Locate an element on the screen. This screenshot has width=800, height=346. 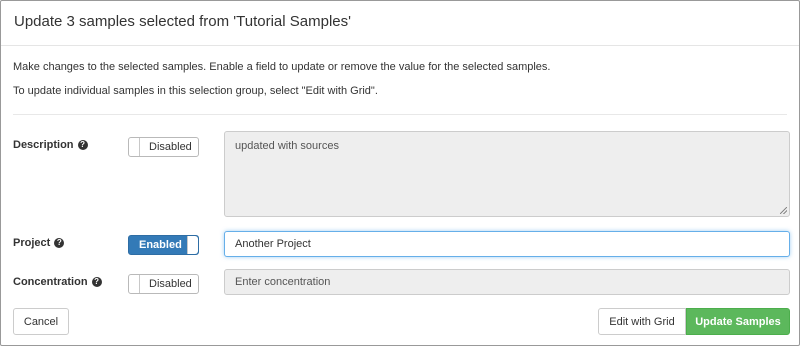
project-value: Another Project is located at coordinates (273, 244).